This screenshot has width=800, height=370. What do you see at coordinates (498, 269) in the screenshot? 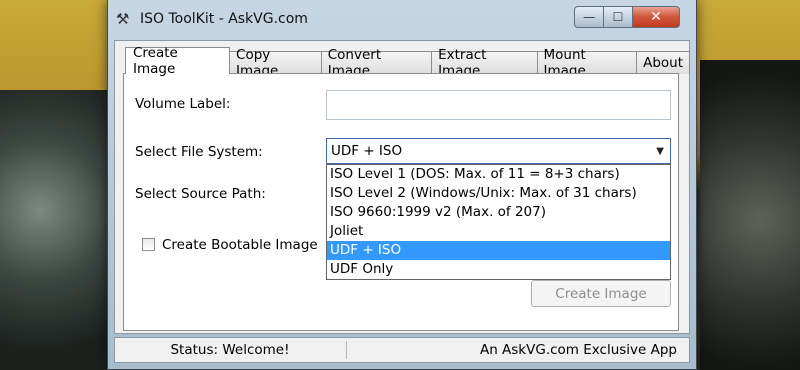
I see `option-udf-only: UDF Only` at bounding box center [498, 269].